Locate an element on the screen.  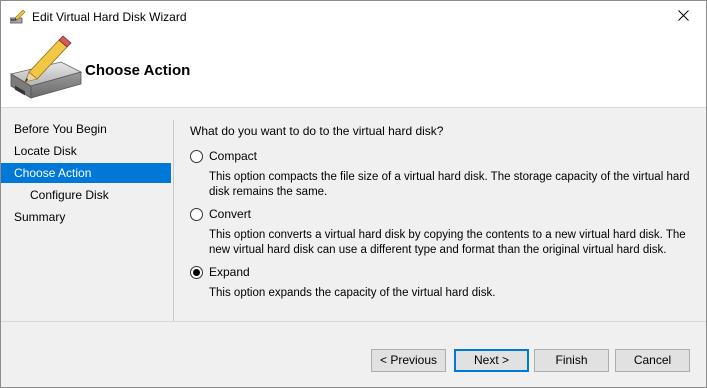
title-bar: Edit Virtual Hard Disk Wizard is located at coordinates (353, 16).